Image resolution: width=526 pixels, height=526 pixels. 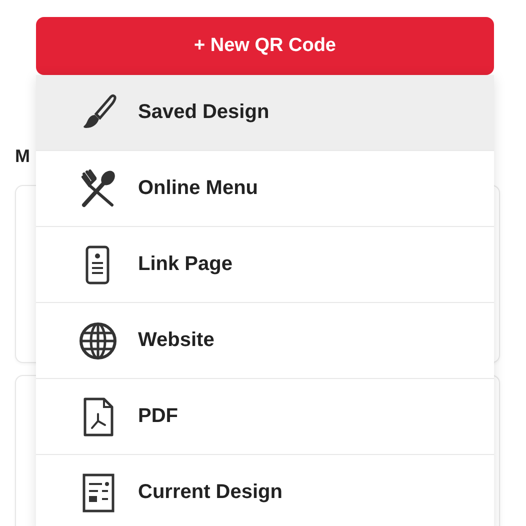 What do you see at coordinates (265, 341) in the screenshot?
I see `menu-item: Website` at bounding box center [265, 341].